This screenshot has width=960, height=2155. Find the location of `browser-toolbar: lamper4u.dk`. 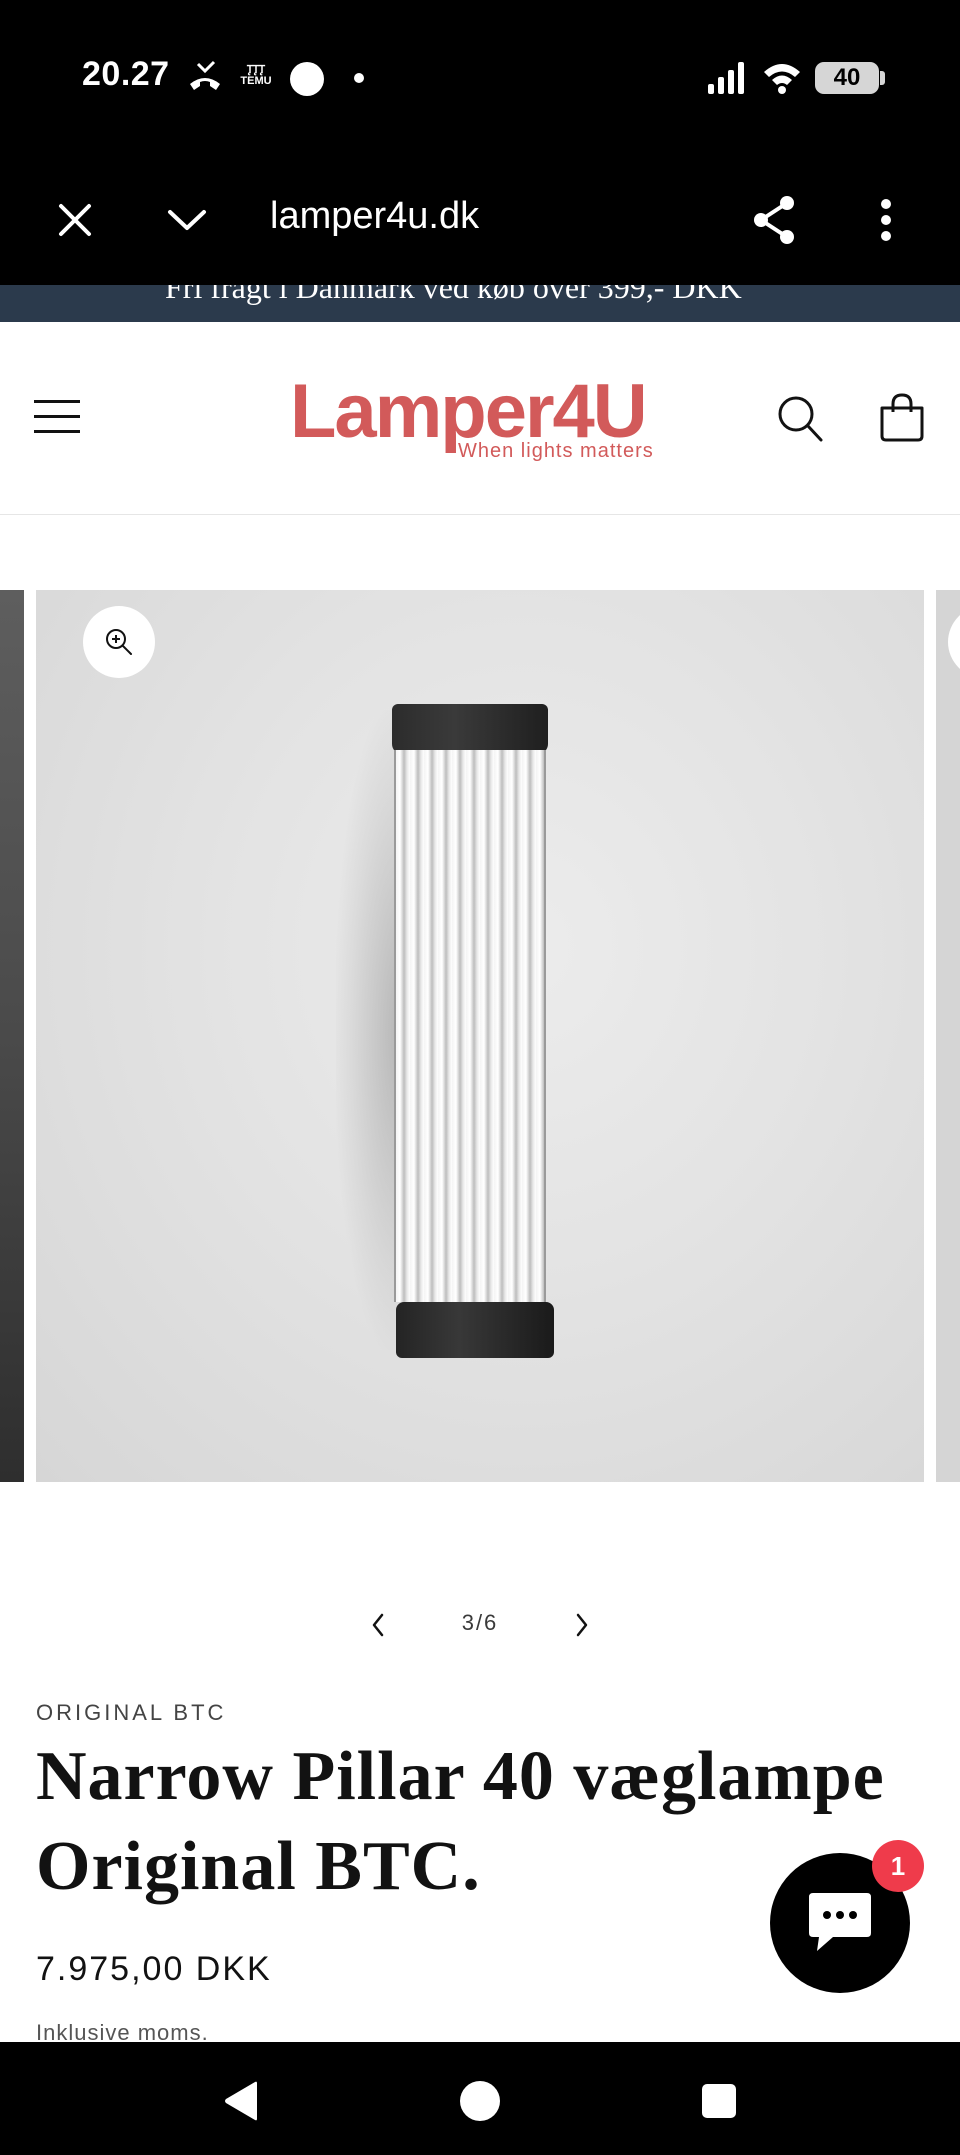

browser-toolbar: lamper4u.dk is located at coordinates (480, 220).